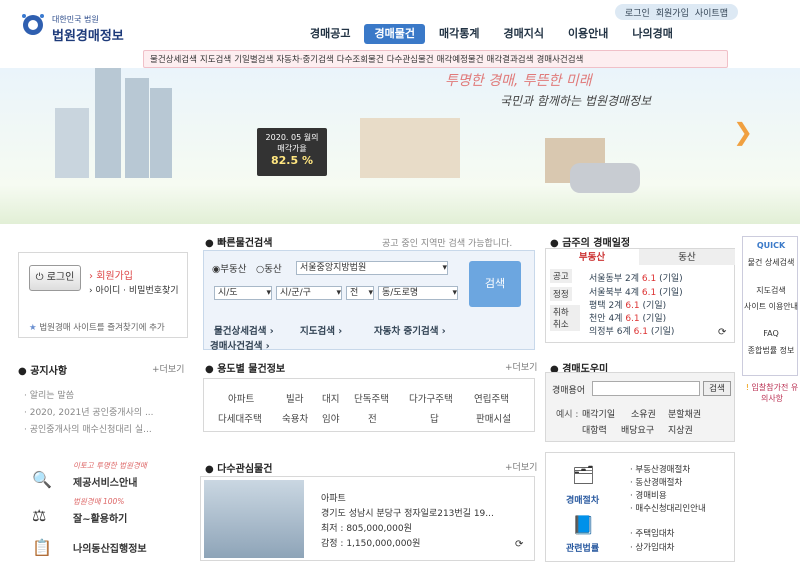 Image resolution: width=800 pixels, height=573 pixels. Describe the element at coordinates (371, 398) in the screenshot. I see `type-detached: 단독주택` at that location.